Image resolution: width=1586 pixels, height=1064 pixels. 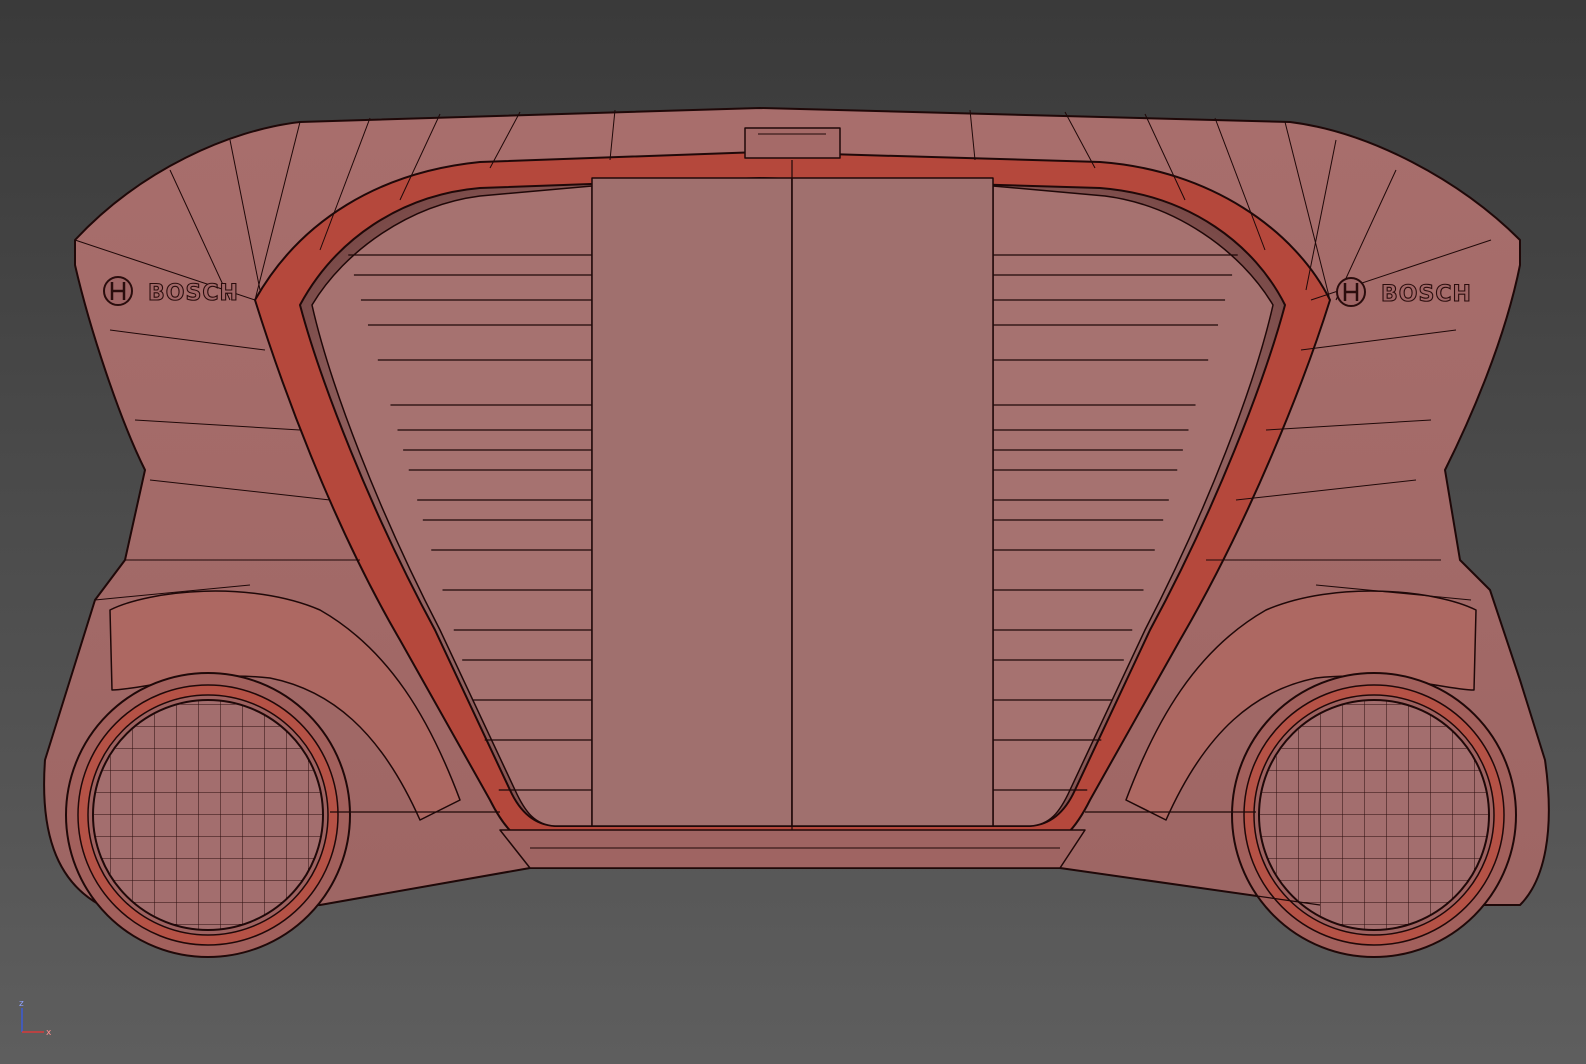 What do you see at coordinates (1426, 294) in the screenshot?
I see `logo-text-right: BOSCH` at bounding box center [1426, 294].